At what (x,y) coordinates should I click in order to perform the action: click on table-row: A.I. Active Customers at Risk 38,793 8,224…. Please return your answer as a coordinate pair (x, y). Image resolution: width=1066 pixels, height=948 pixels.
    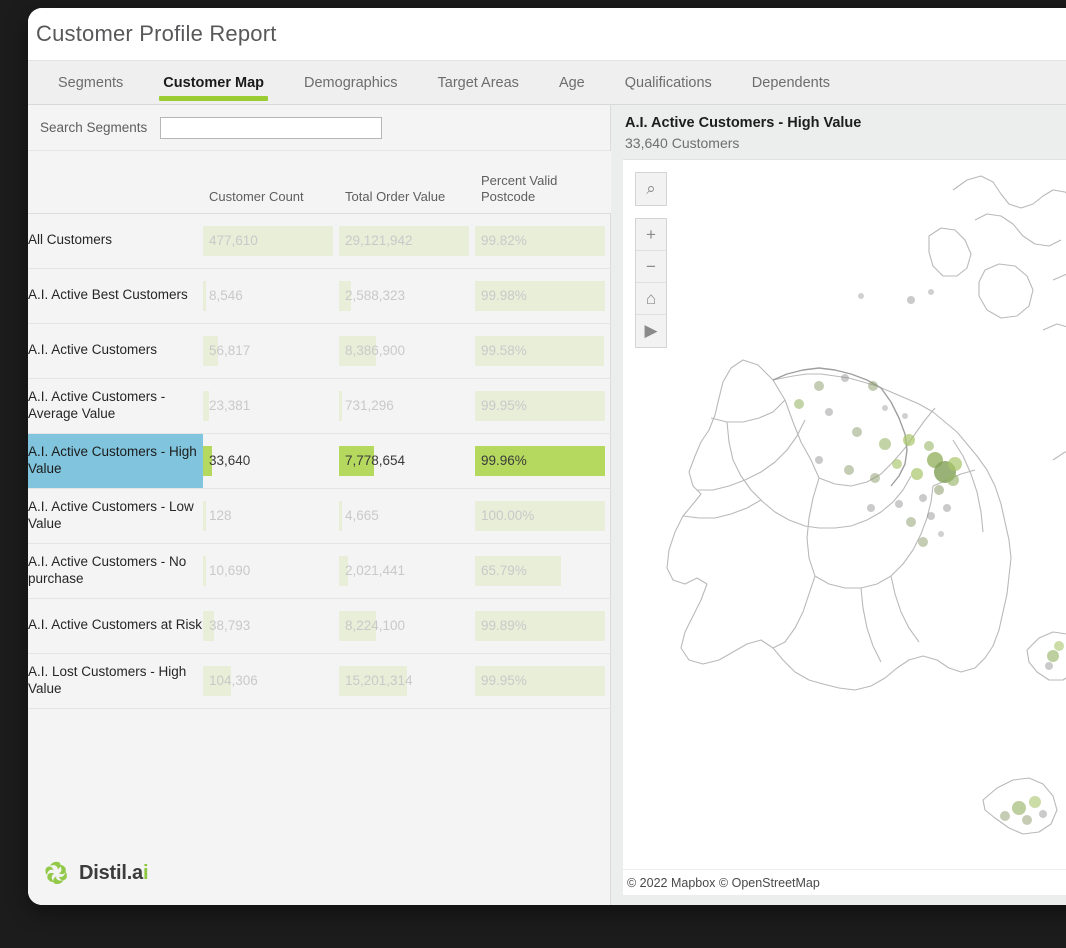
    Looking at the image, I should click on (319, 625).